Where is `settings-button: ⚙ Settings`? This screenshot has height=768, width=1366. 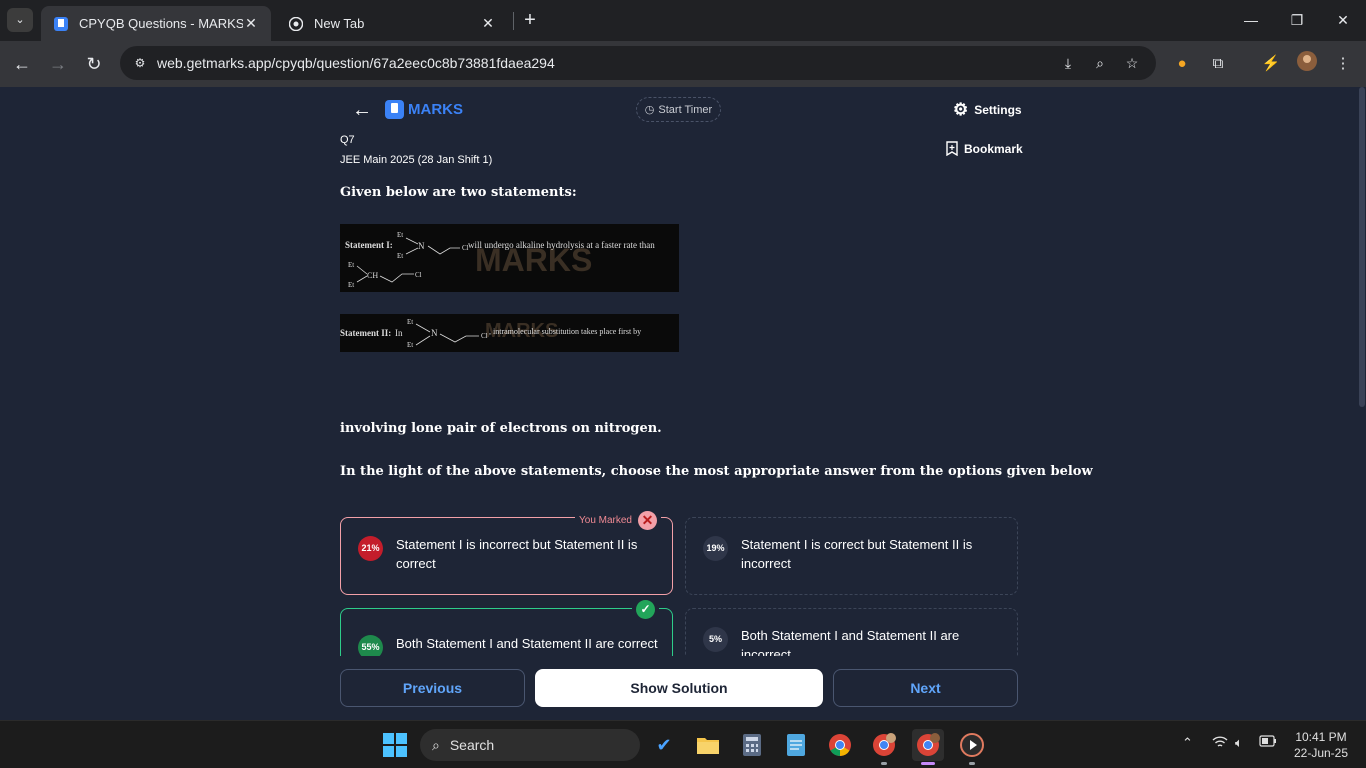 settings-button: ⚙ Settings is located at coordinates (987, 110).